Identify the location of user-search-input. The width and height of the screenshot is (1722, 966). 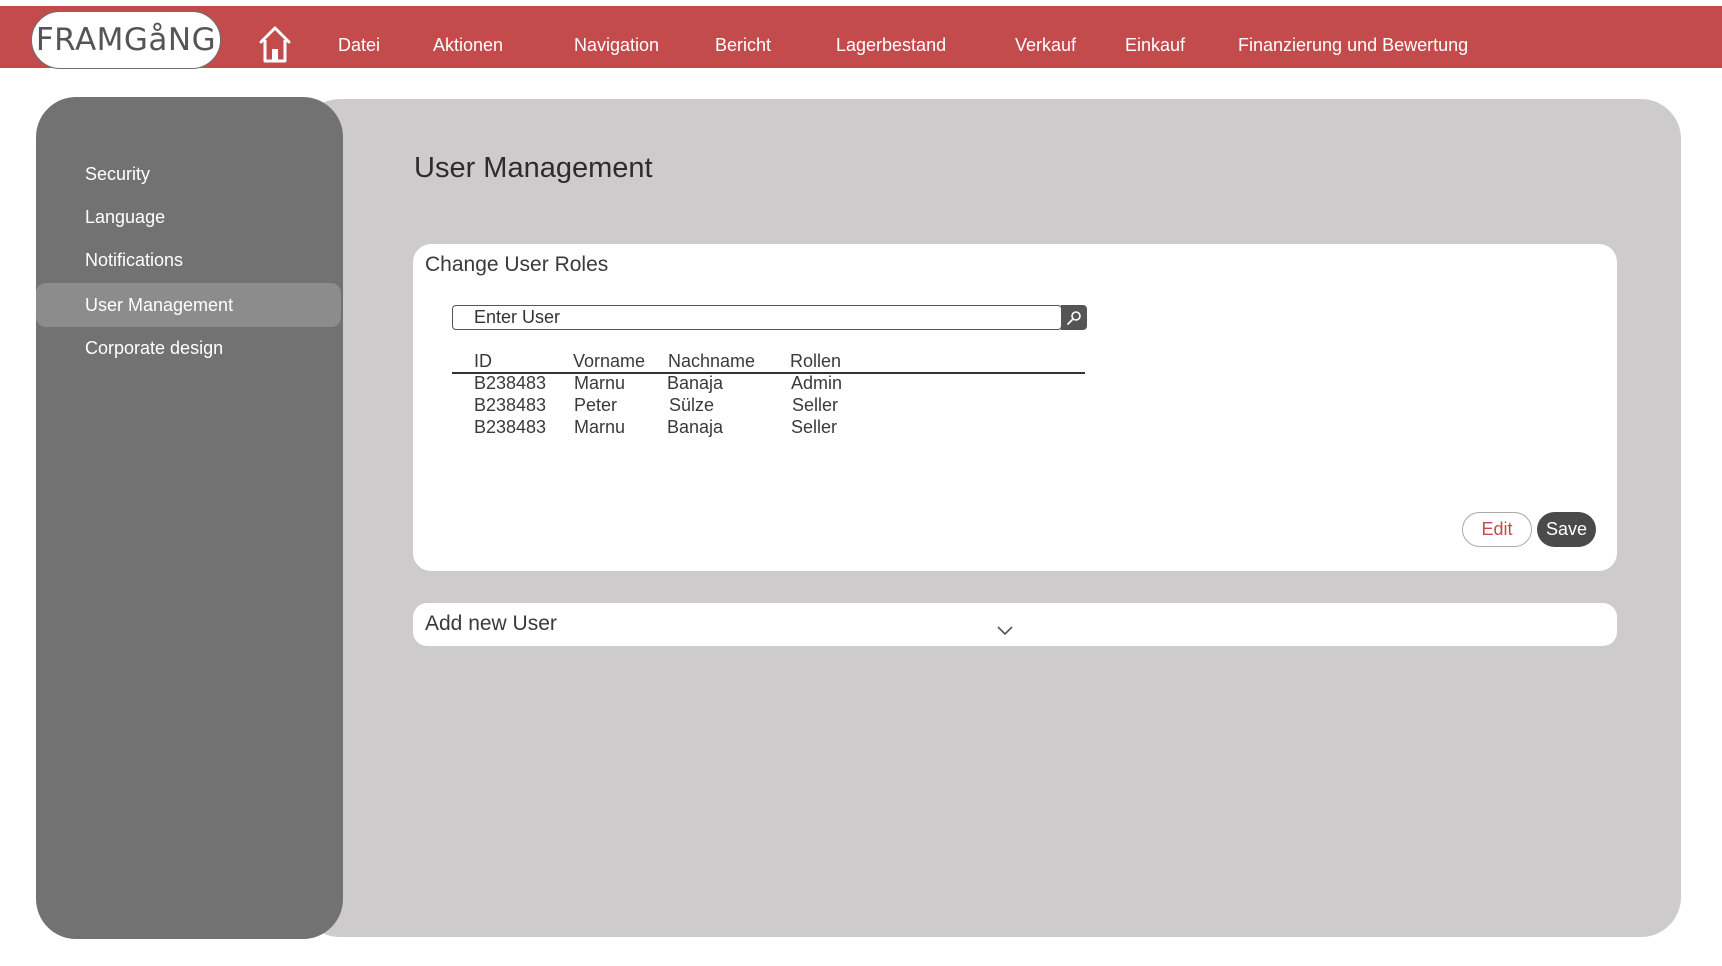
(757, 317).